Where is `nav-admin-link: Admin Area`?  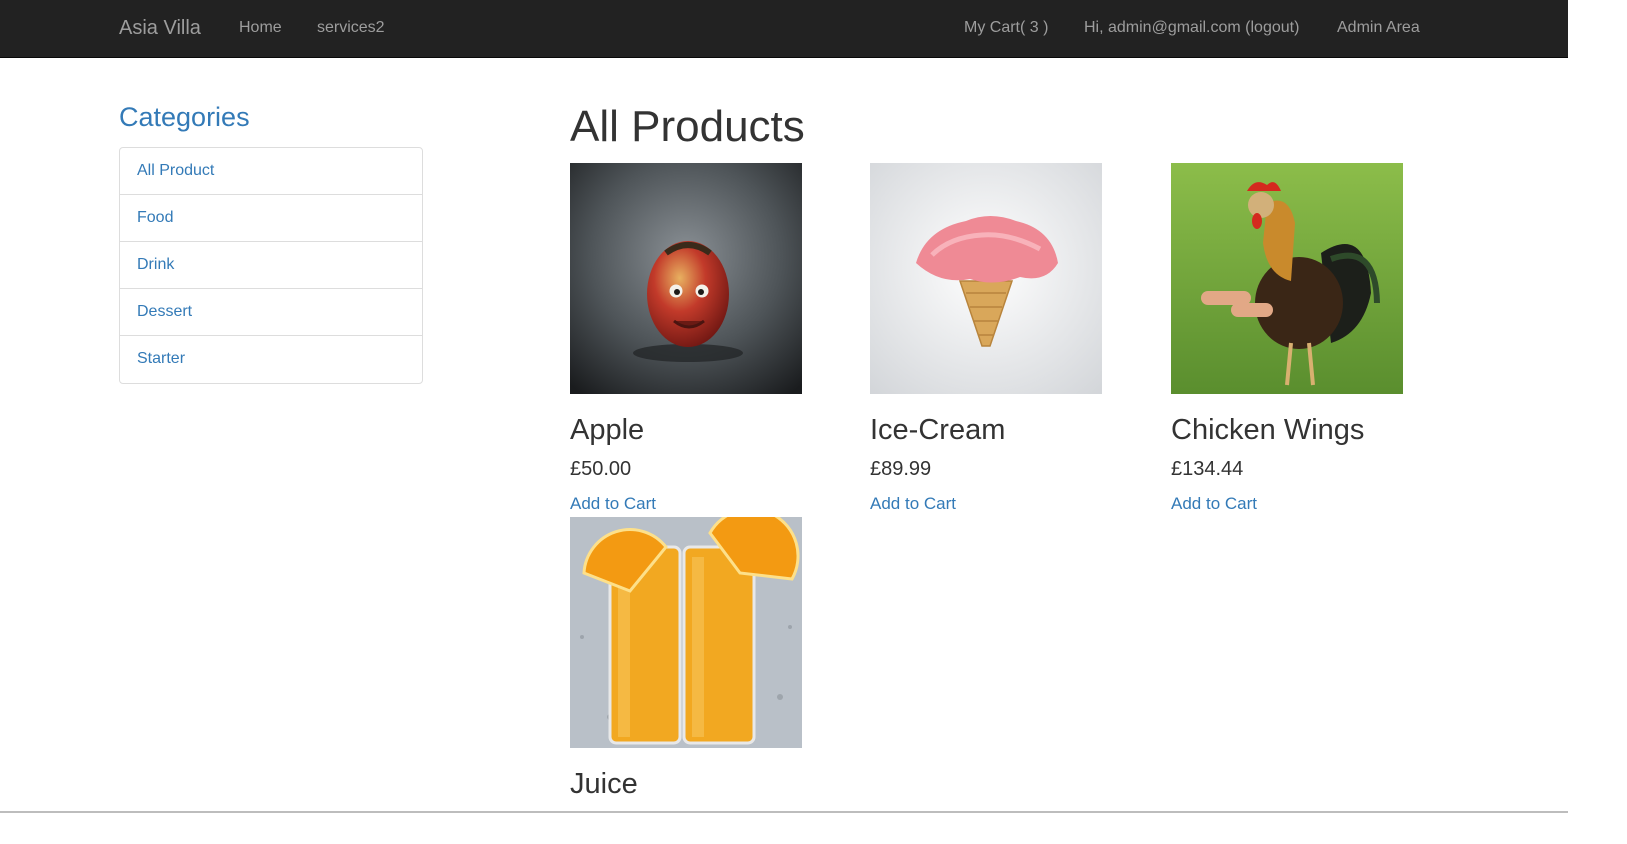 nav-admin-link: Admin Area is located at coordinates (1378, 28).